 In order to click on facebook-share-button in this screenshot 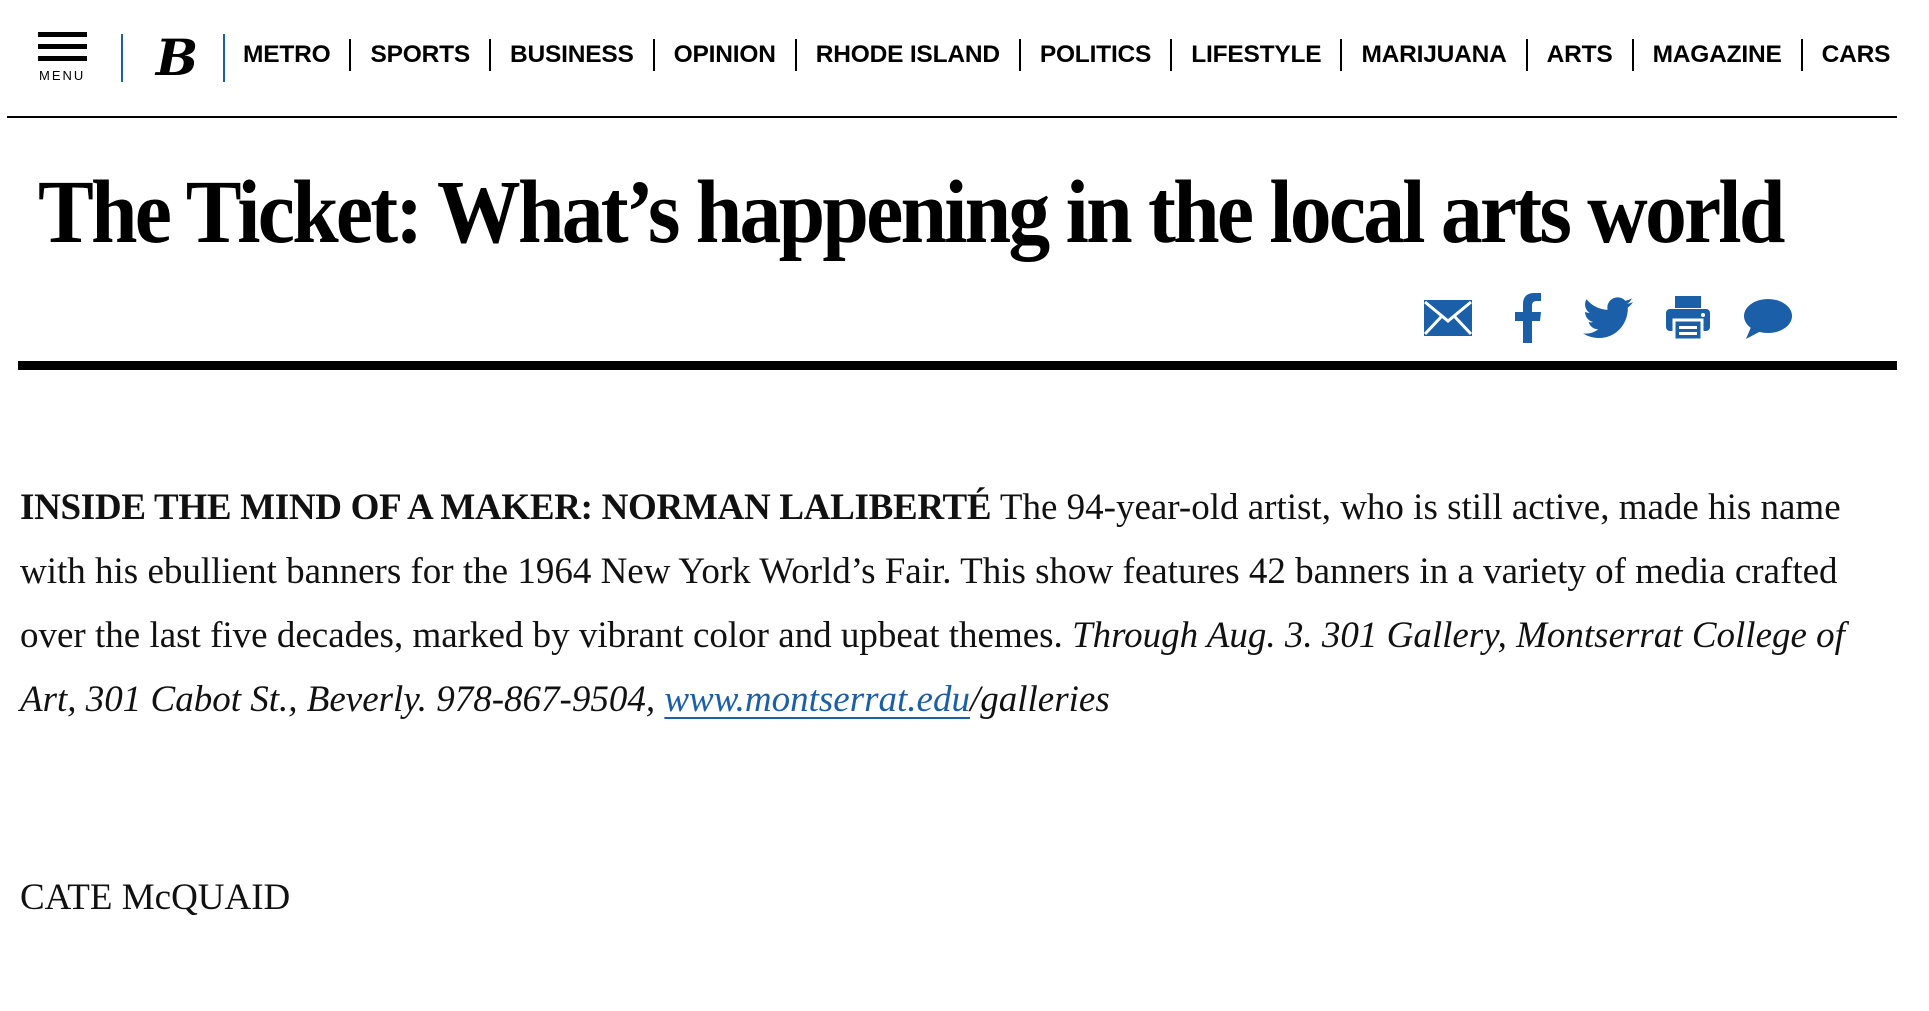, I will do `click(1528, 318)`.